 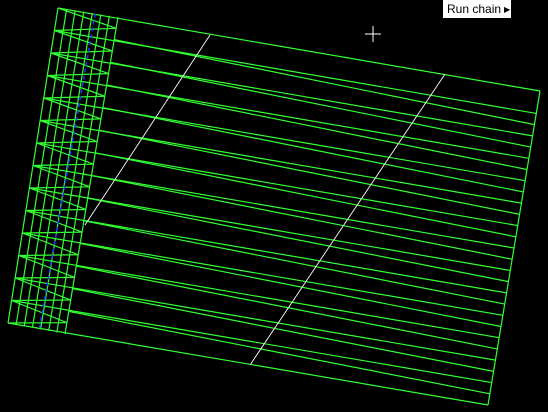 What do you see at coordinates (373, 34) in the screenshot?
I see `crosshair-cursor-icon` at bounding box center [373, 34].